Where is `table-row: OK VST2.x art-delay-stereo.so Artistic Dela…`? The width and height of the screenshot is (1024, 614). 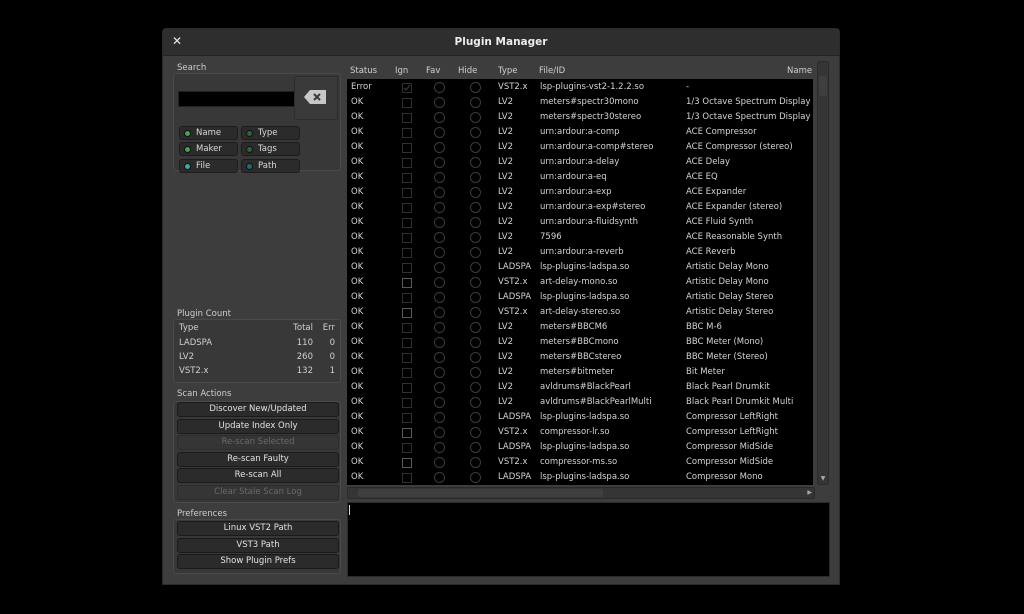
table-row: OK VST2.x art-delay-stereo.so Artistic Dela… is located at coordinates (580, 312).